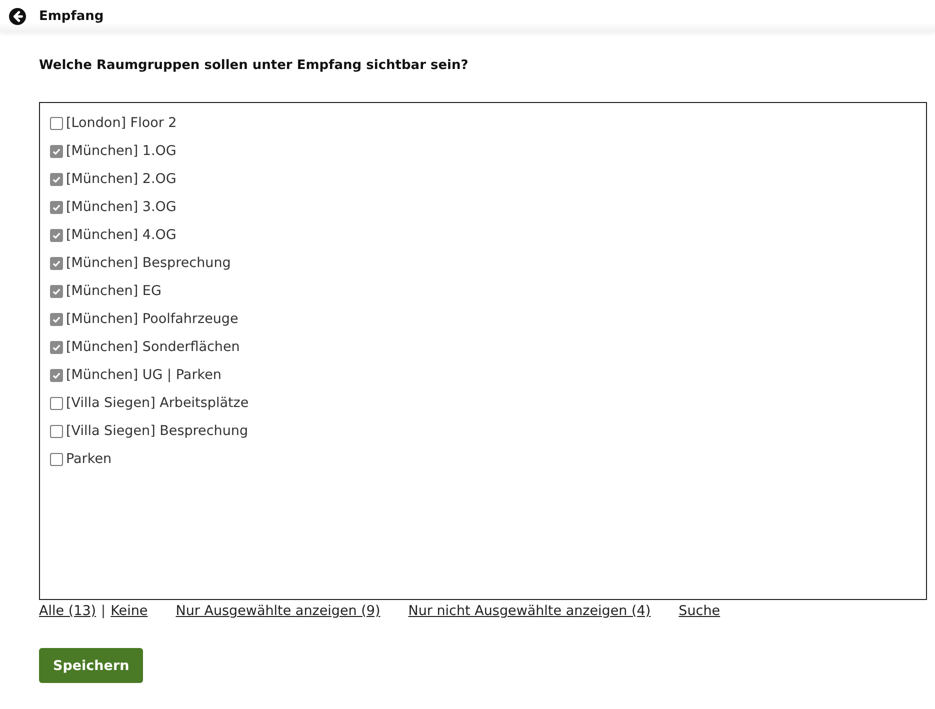 The image size is (935, 709). What do you see at coordinates (254, 65) in the screenshot?
I see `question-text: Welche Raumgruppen sollen unter Empfang sichtbar sein?` at bounding box center [254, 65].